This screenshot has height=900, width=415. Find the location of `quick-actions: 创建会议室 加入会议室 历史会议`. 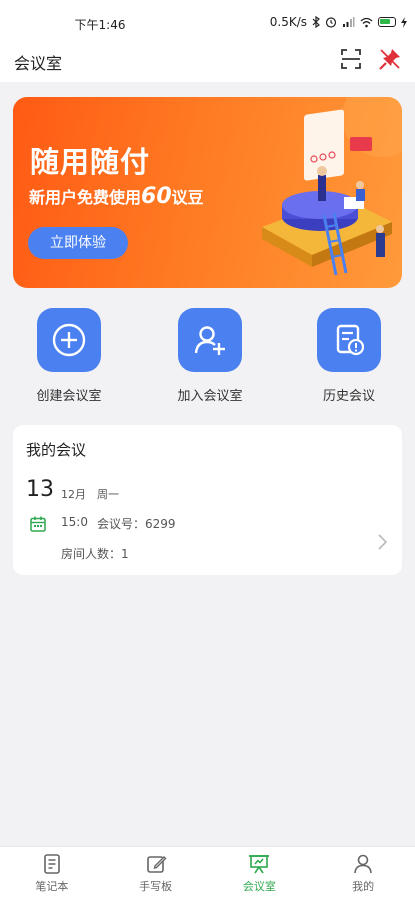

quick-actions: 创建会议室 加入会议室 历史会议 is located at coordinates (207, 358).